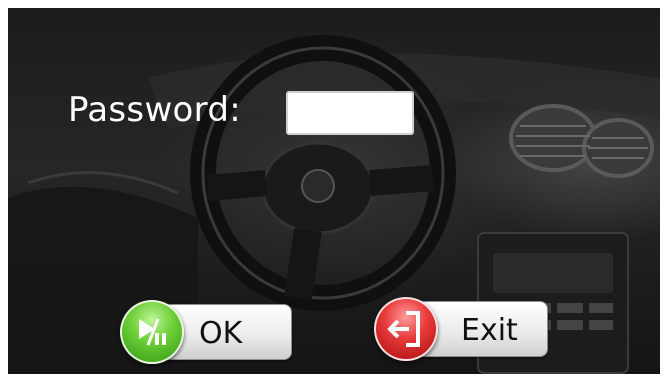  Describe the element at coordinates (152, 332) in the screenshot. I see `play-pause-icon` at that location.